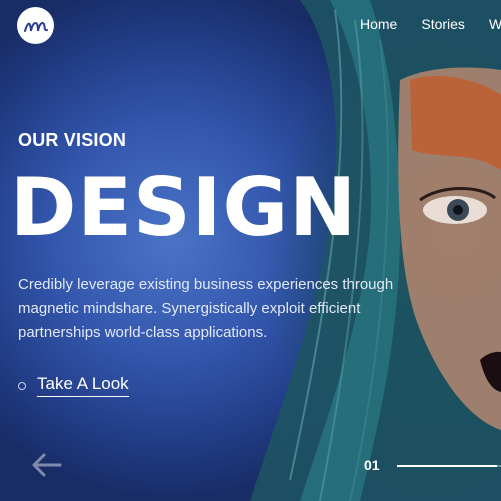 The width and height of the screenshot is (501, 501). I want to click on slide-progress-fill, so click(447, 466).